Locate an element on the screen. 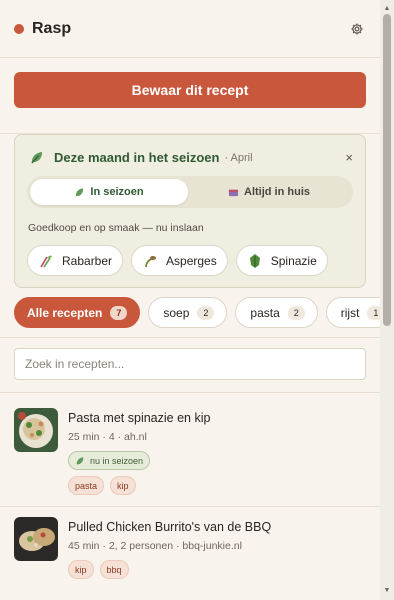 The width and height of the screenshot is (394, 600). category-filters: Alle recepten 7 soep 2 pasta 2 rijst 1 is located at coordinates (197, 312).